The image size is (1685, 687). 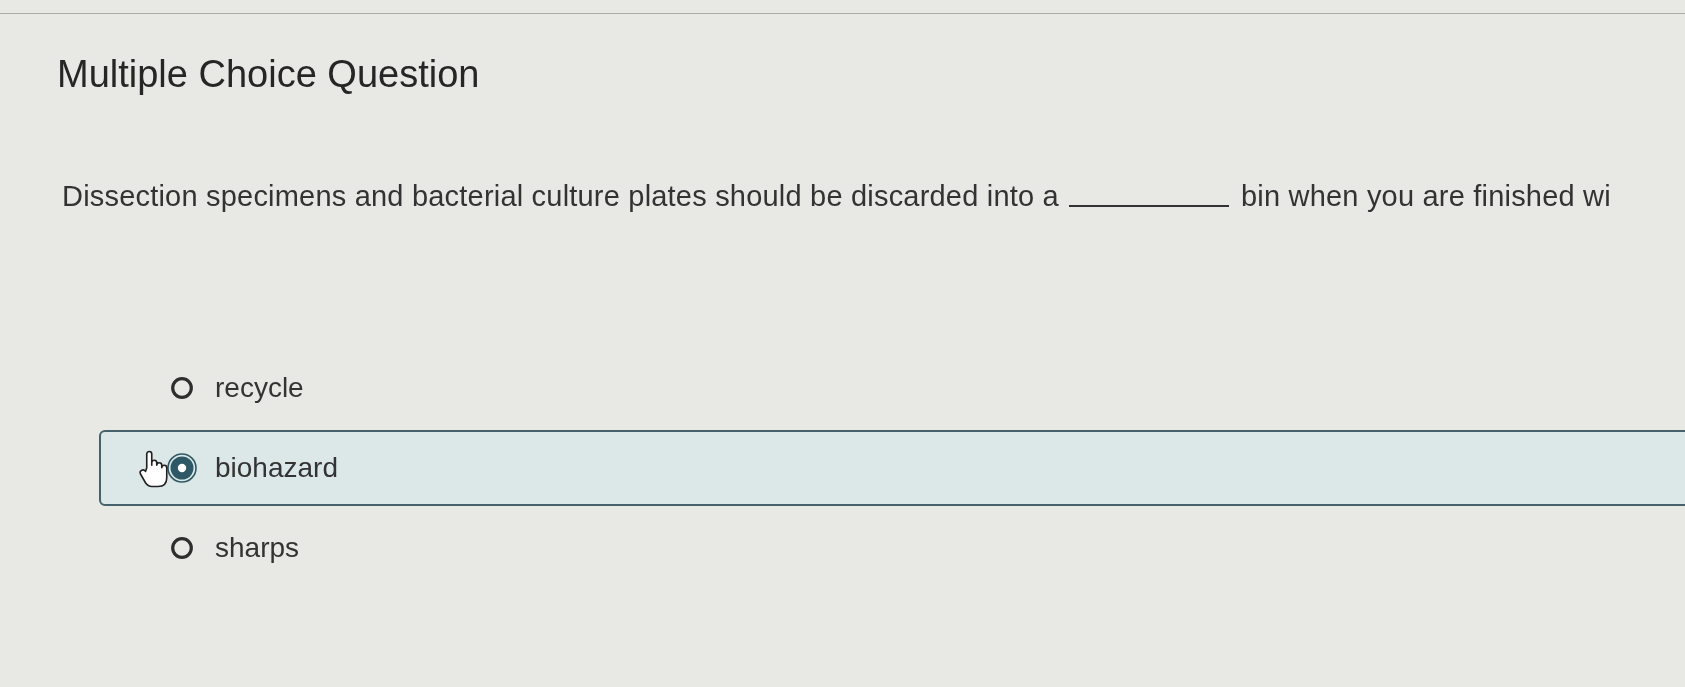 I want to click on question-text: Dissection specimens and bacterial culture plates should be discarded into a, so click(x=560, y=196).